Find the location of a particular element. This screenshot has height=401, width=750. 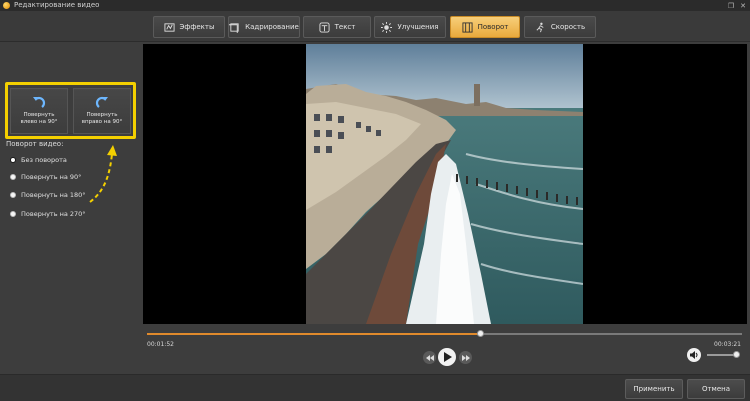

rotate-left-label: Повернуть влево на 90° is located at coordinates (39, 118).